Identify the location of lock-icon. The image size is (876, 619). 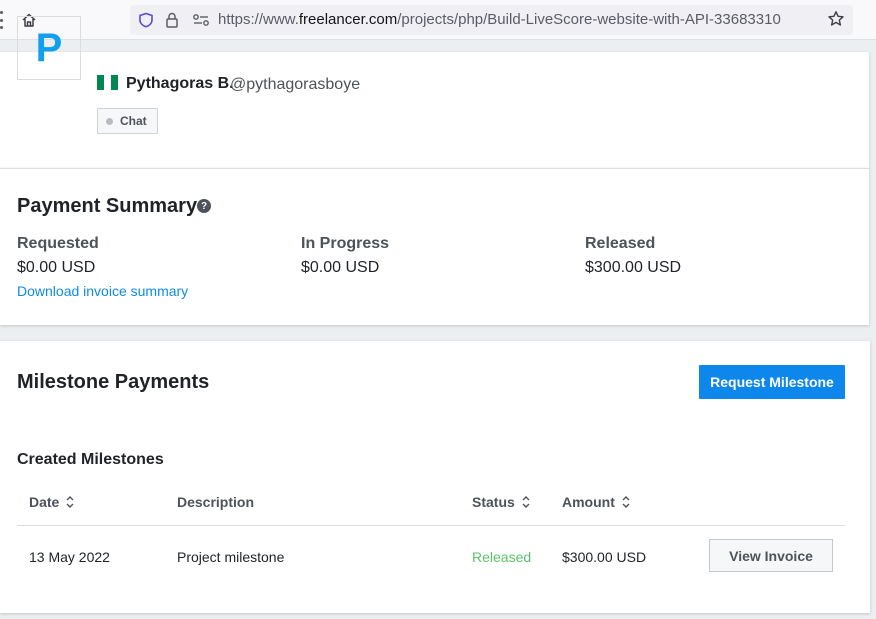
(172, 22).